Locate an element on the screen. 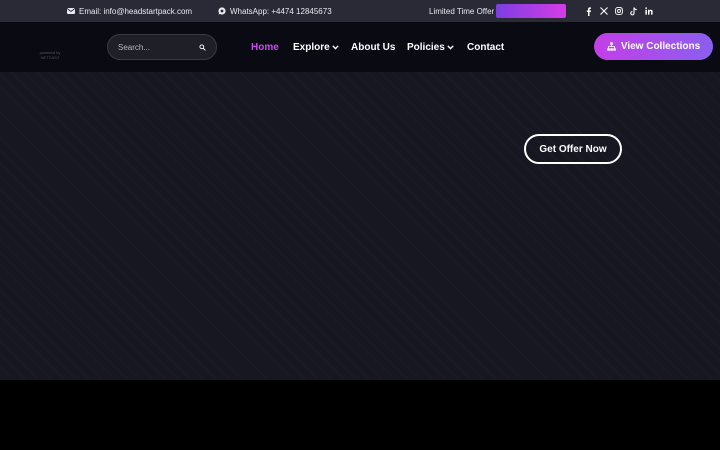  get-offer-button: Get Offer Now is located at coordinates (573, 149).